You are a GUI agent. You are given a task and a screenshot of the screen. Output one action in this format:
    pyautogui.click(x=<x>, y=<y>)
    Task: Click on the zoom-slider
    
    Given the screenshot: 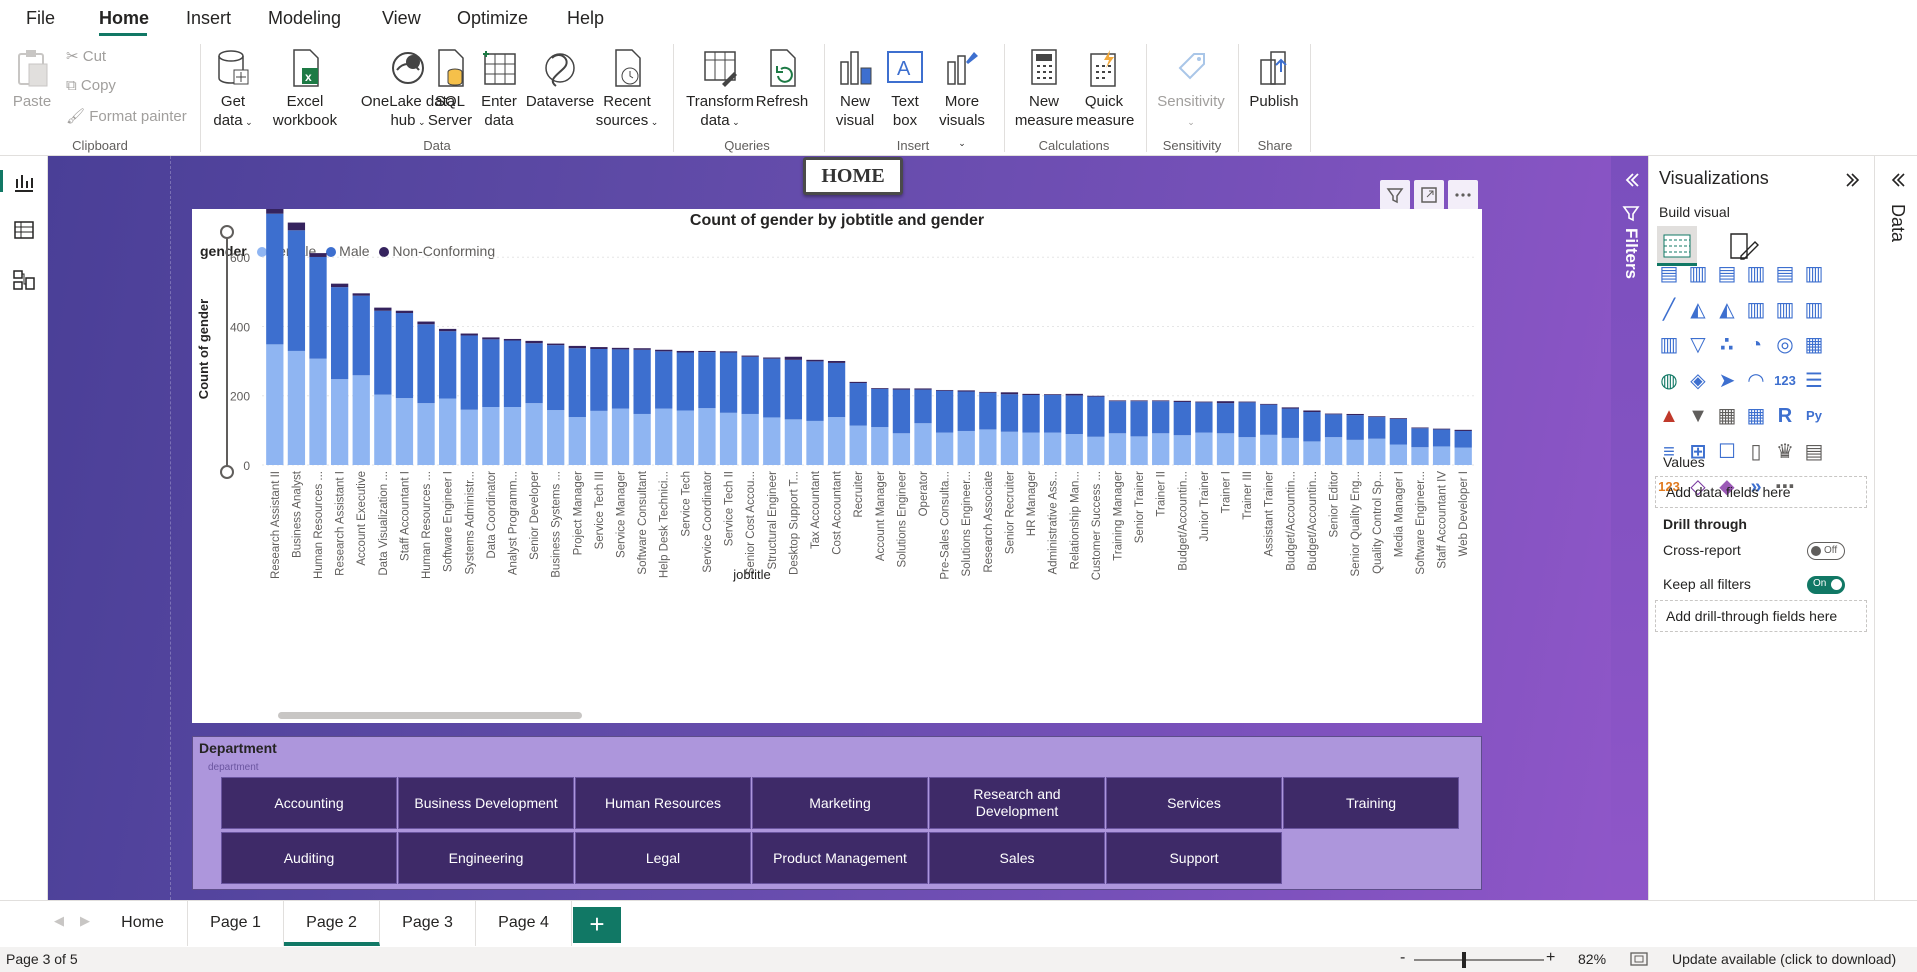 What is the action you would take?
    pyautogui.click(x=1479, y=960)
    